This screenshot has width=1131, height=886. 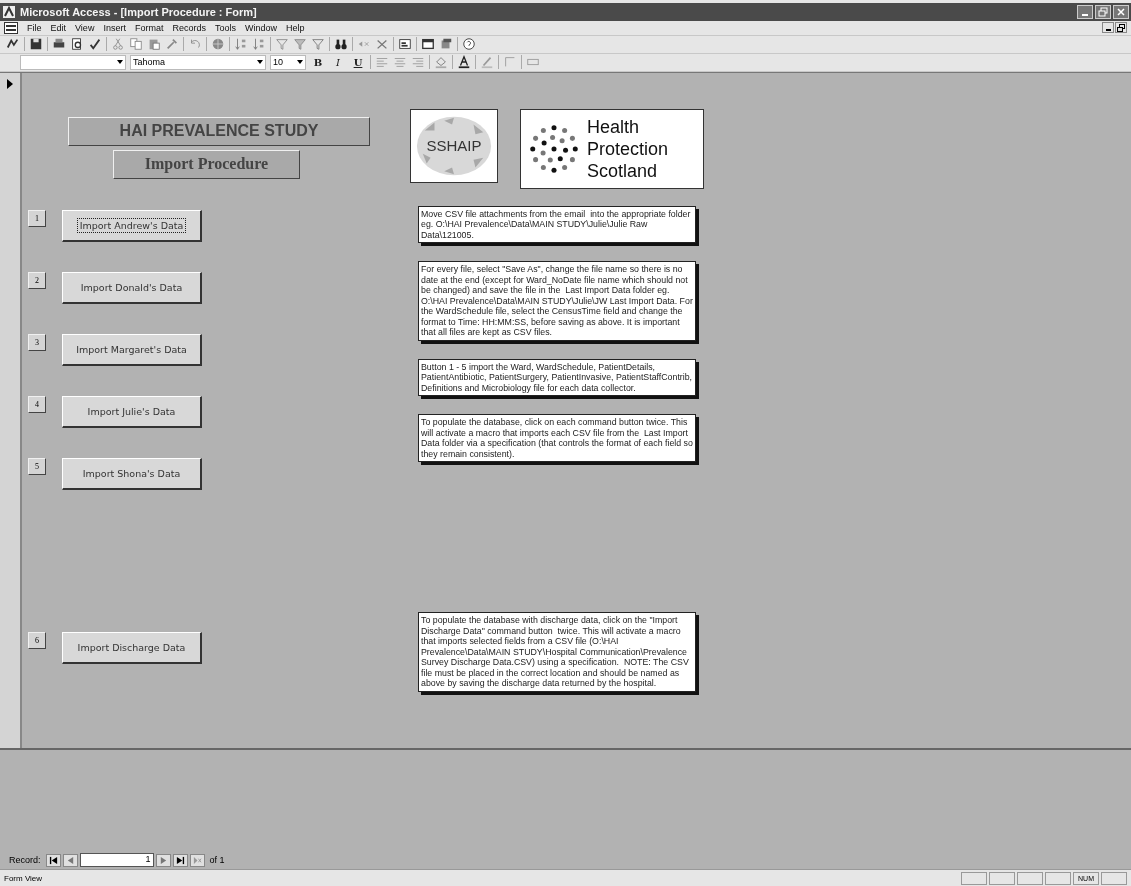 What do you see at coordinates (37, 404) in the screenshot?
I see `step-number-button: 4` at bounding box center [37, 404].